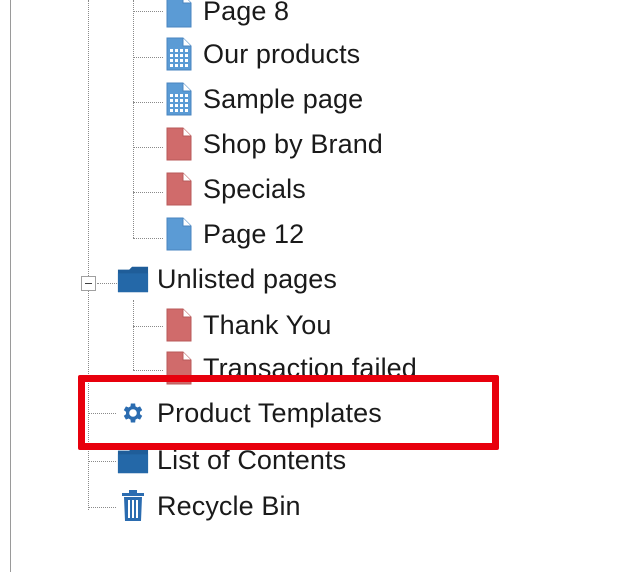 The width and height of the screenshot is (636, 572). Describe the element at coordinates (267, 325) in the screenshot. I see `tree-item-label: Thank You` at that location.